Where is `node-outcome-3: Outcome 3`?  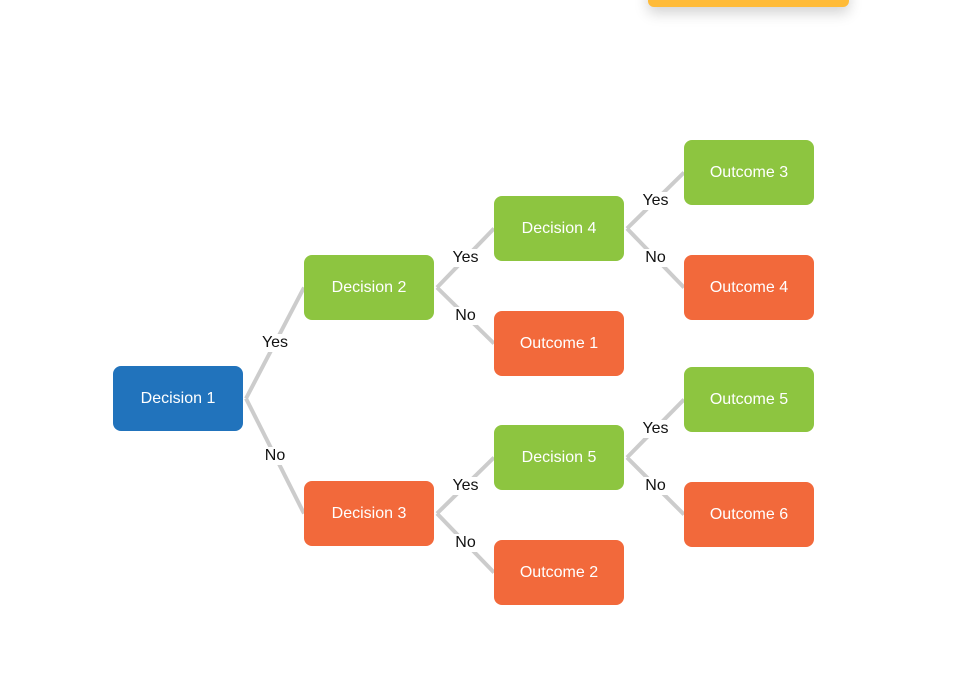
node-outcome-3: Outcome 3 is located at coordinates (749, 172).